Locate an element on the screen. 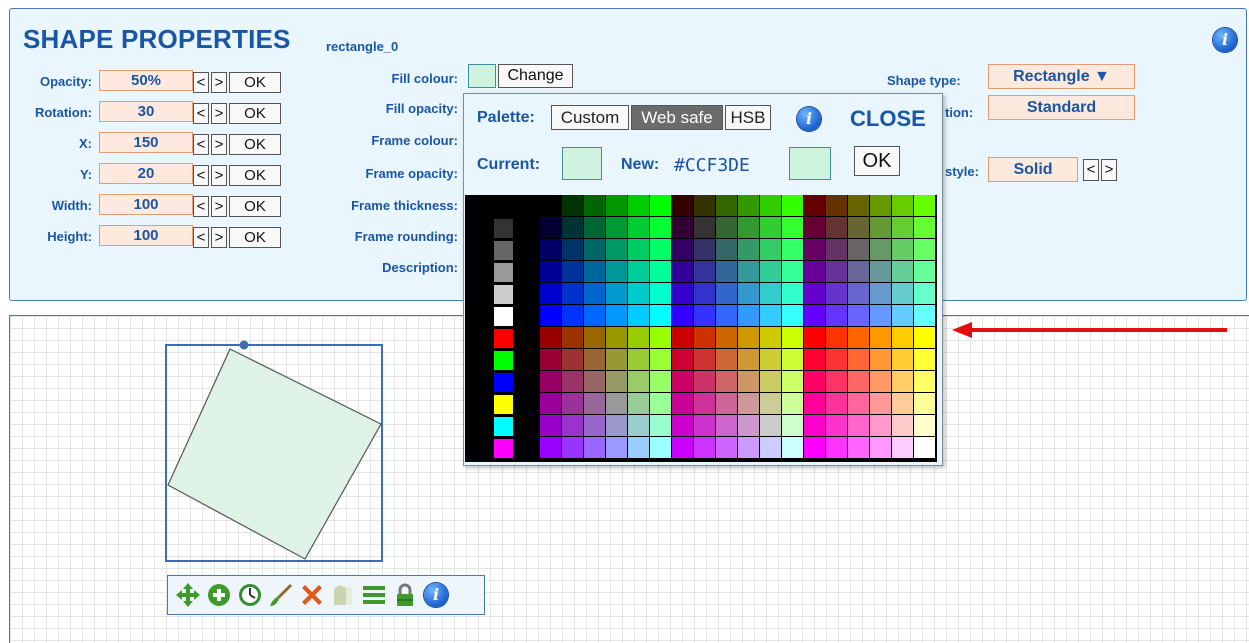 The image size is (1249, 643). lock-icon is located at coordinates (405, 595).